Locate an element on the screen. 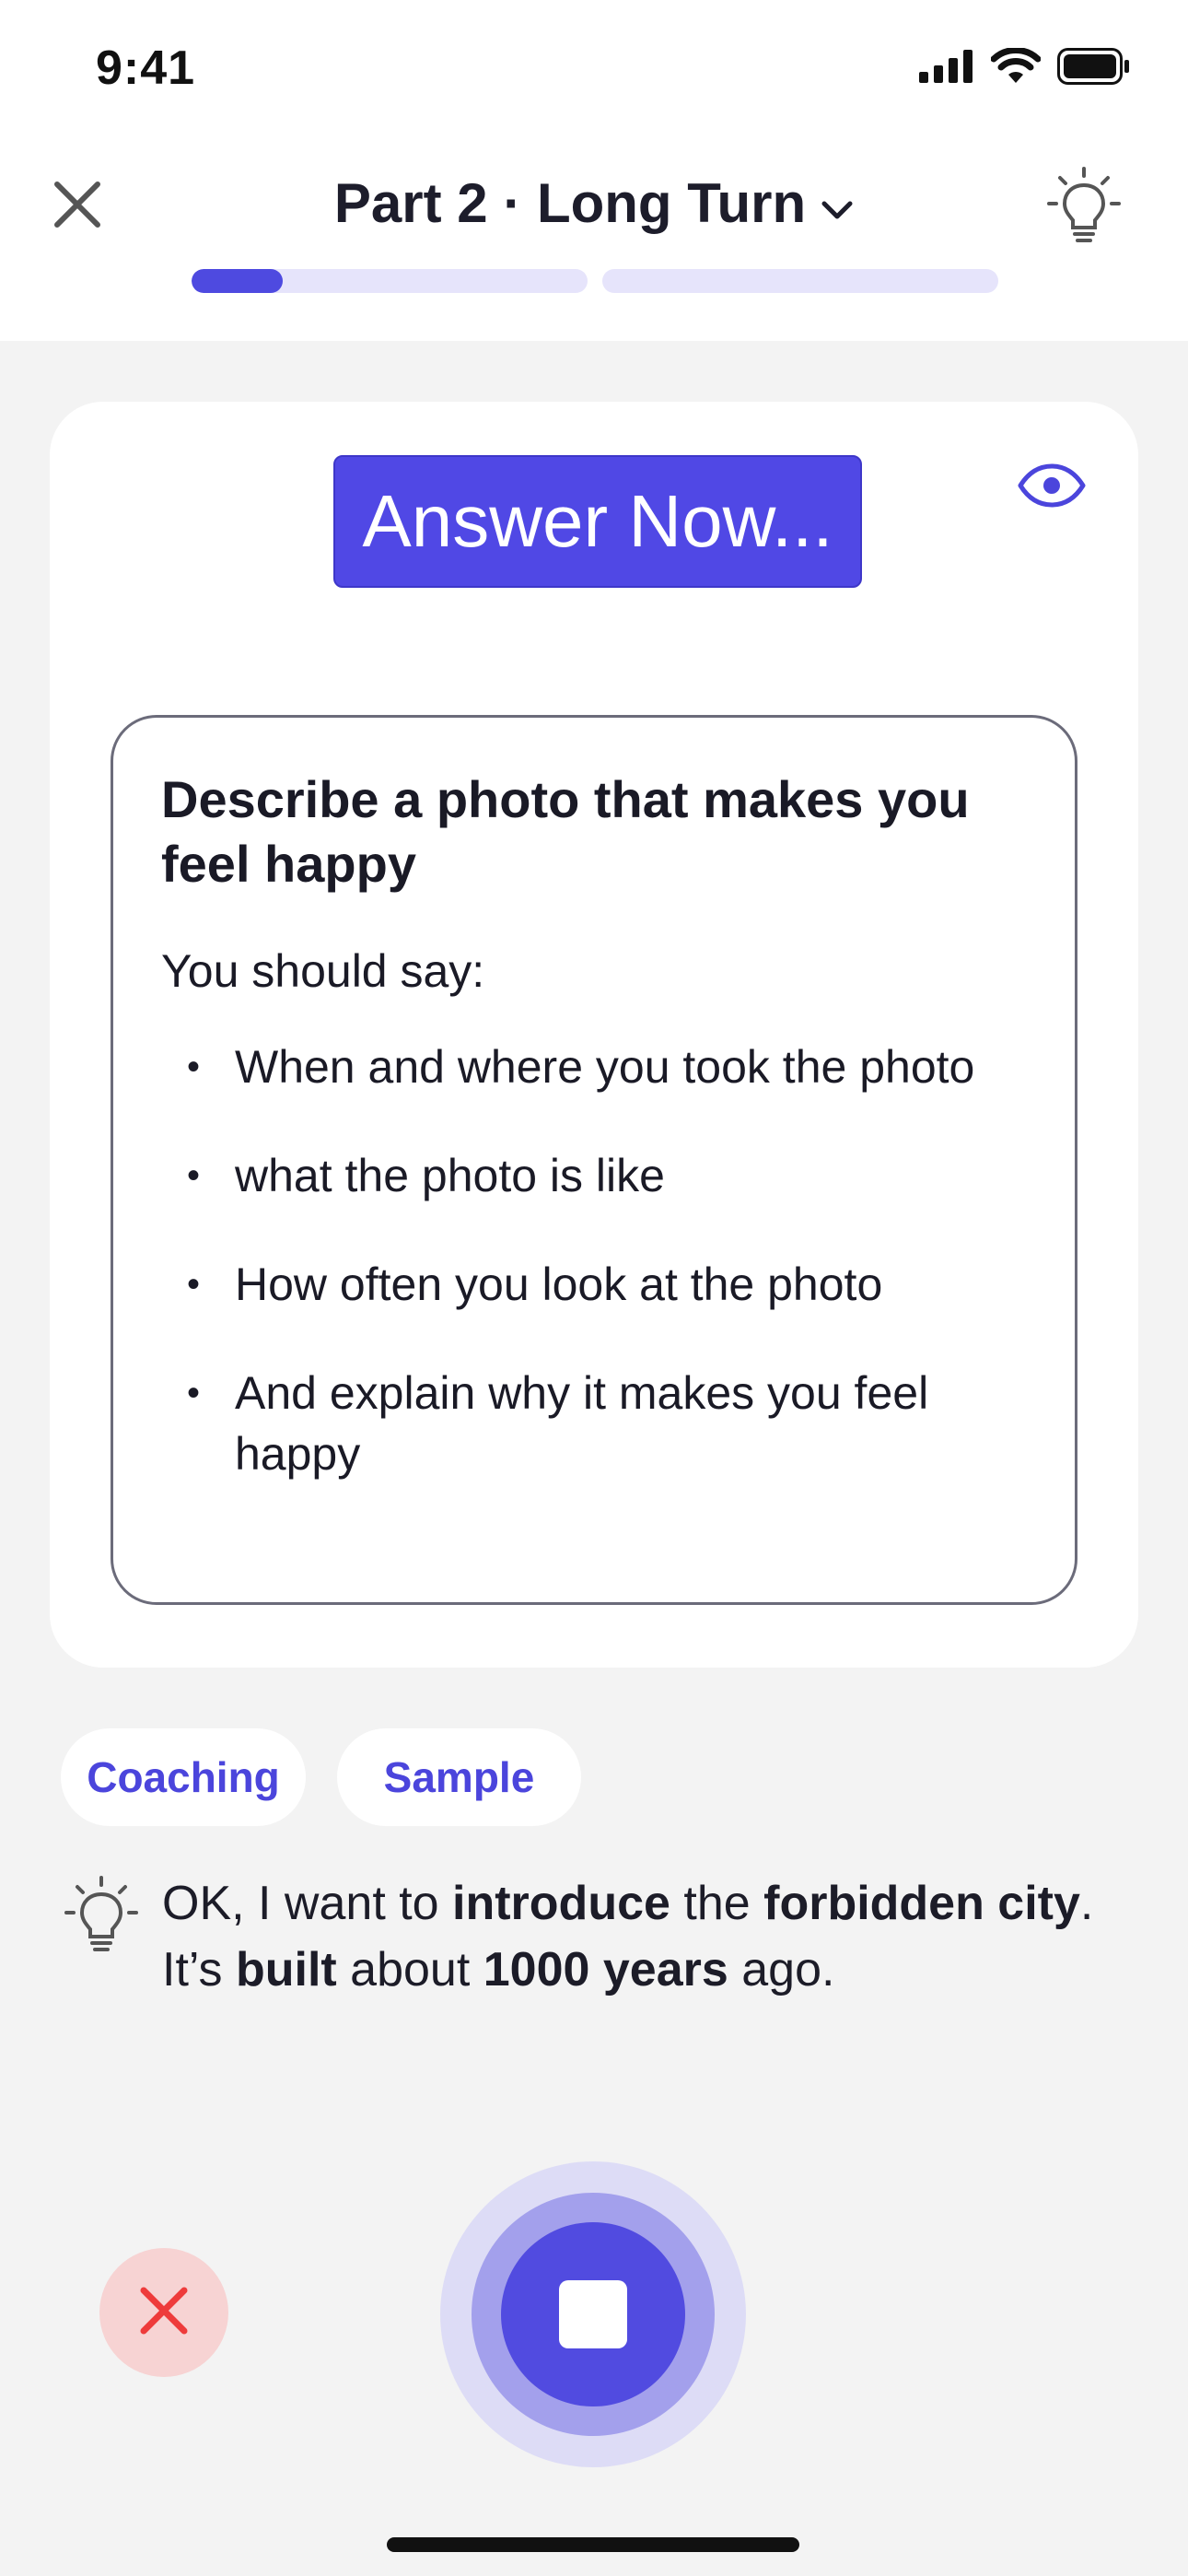  battery-icon is located at coordinates (1094, 68).